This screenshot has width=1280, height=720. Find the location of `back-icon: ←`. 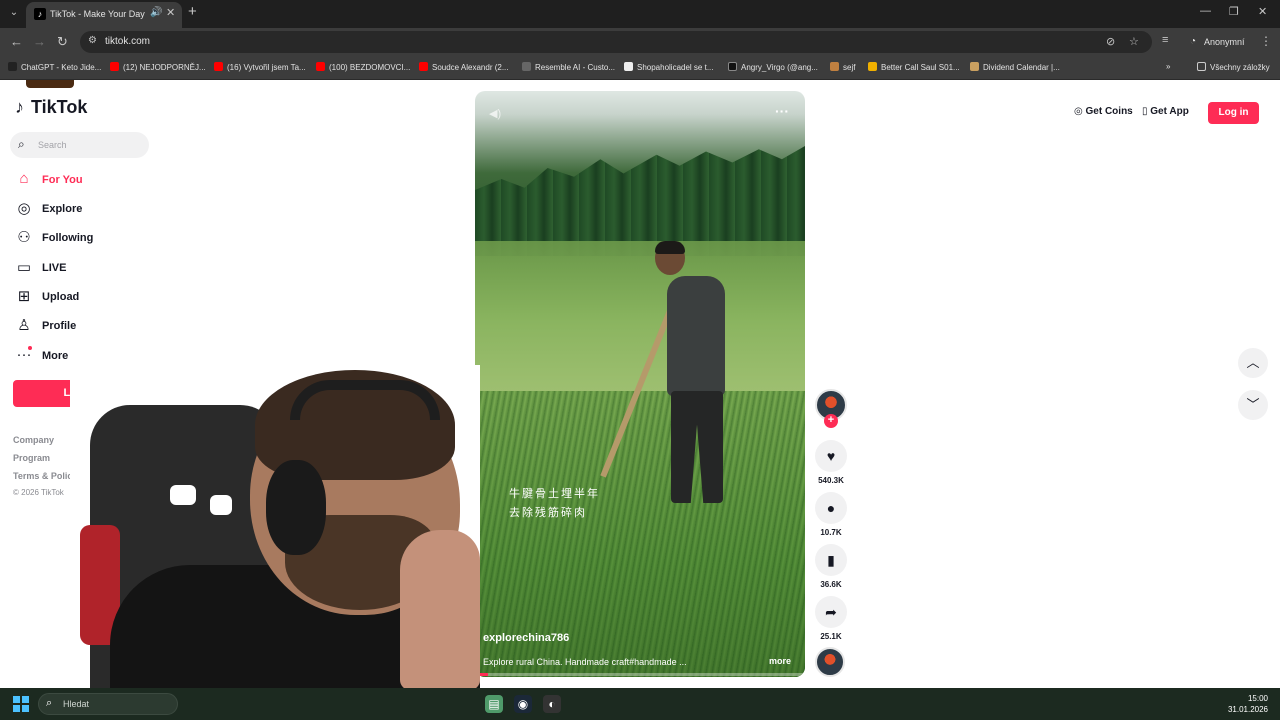

back-icon: ← is located at coordinates (16, 41).